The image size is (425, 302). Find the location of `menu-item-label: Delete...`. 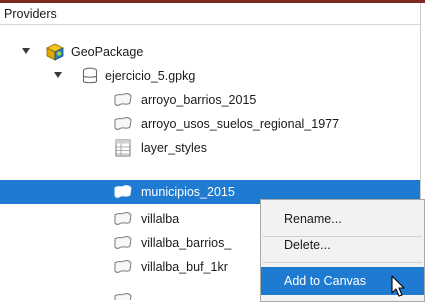

menu-item-label: Delete... is located at coordinates (307, 245).